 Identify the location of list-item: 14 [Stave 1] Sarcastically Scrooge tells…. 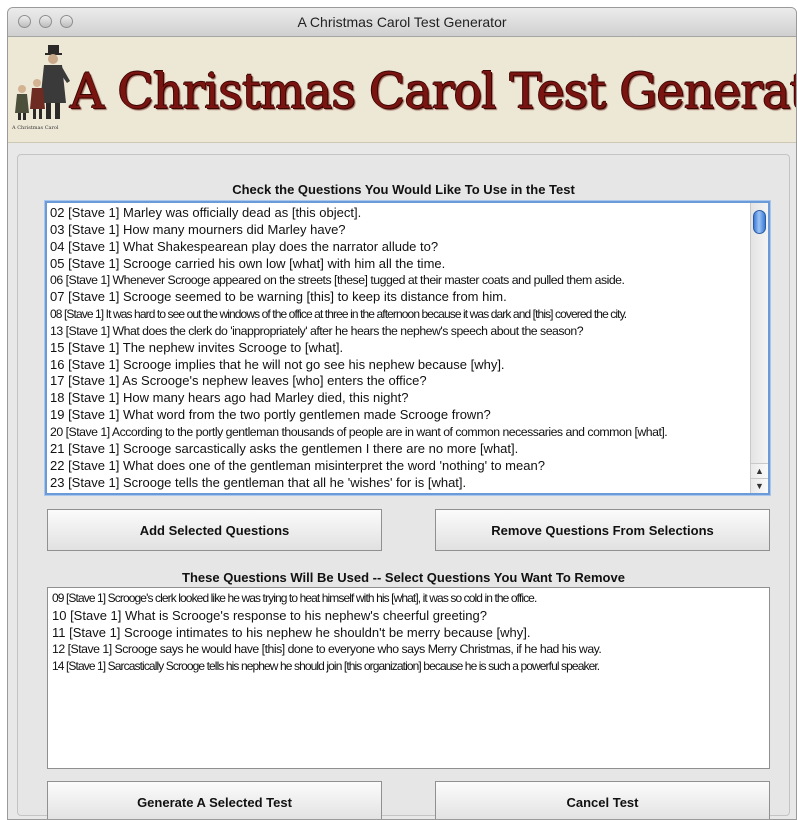
(407, 666).